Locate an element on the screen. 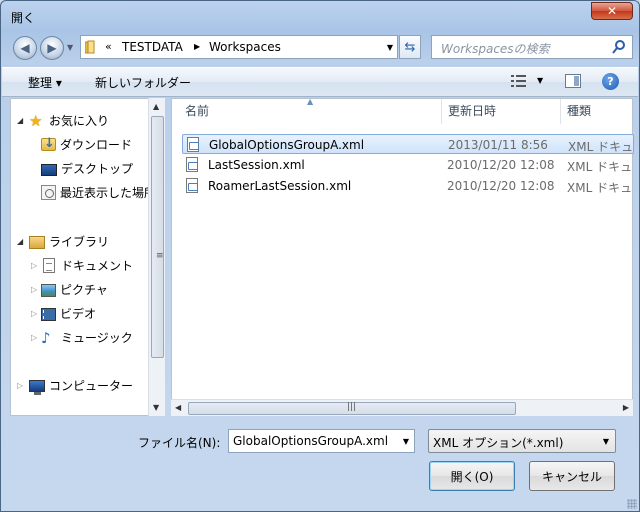 The height and width of the screenshot is (512, 640). nav-computer: コンピューター is located at coordinates (81, 386).